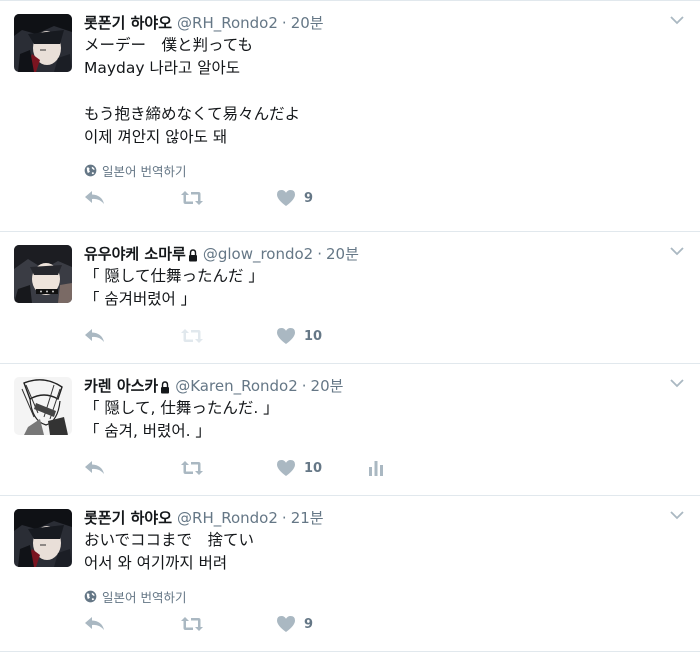 The height and width of the screenshot is (652, 700). Describe the element at coordinates (307, 518) in the screenshot. I see `timestamp: 21분` at that location.